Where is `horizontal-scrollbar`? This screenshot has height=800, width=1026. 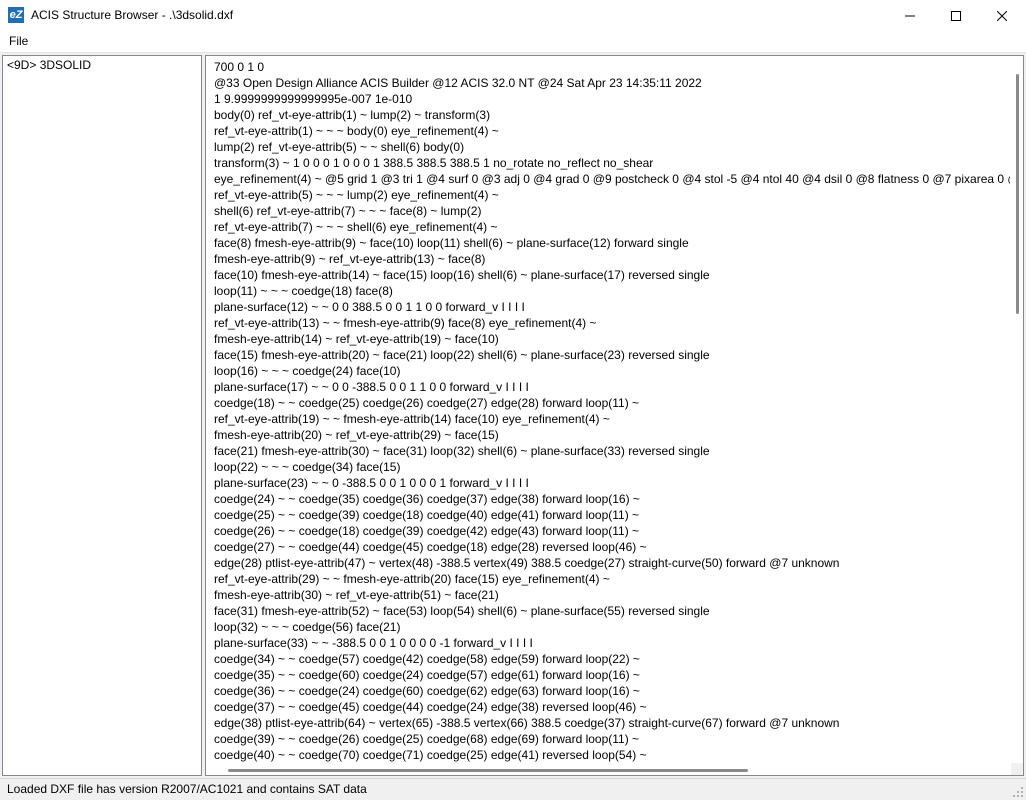
horizontal-scrollbar is located at coordinates (608, 769).